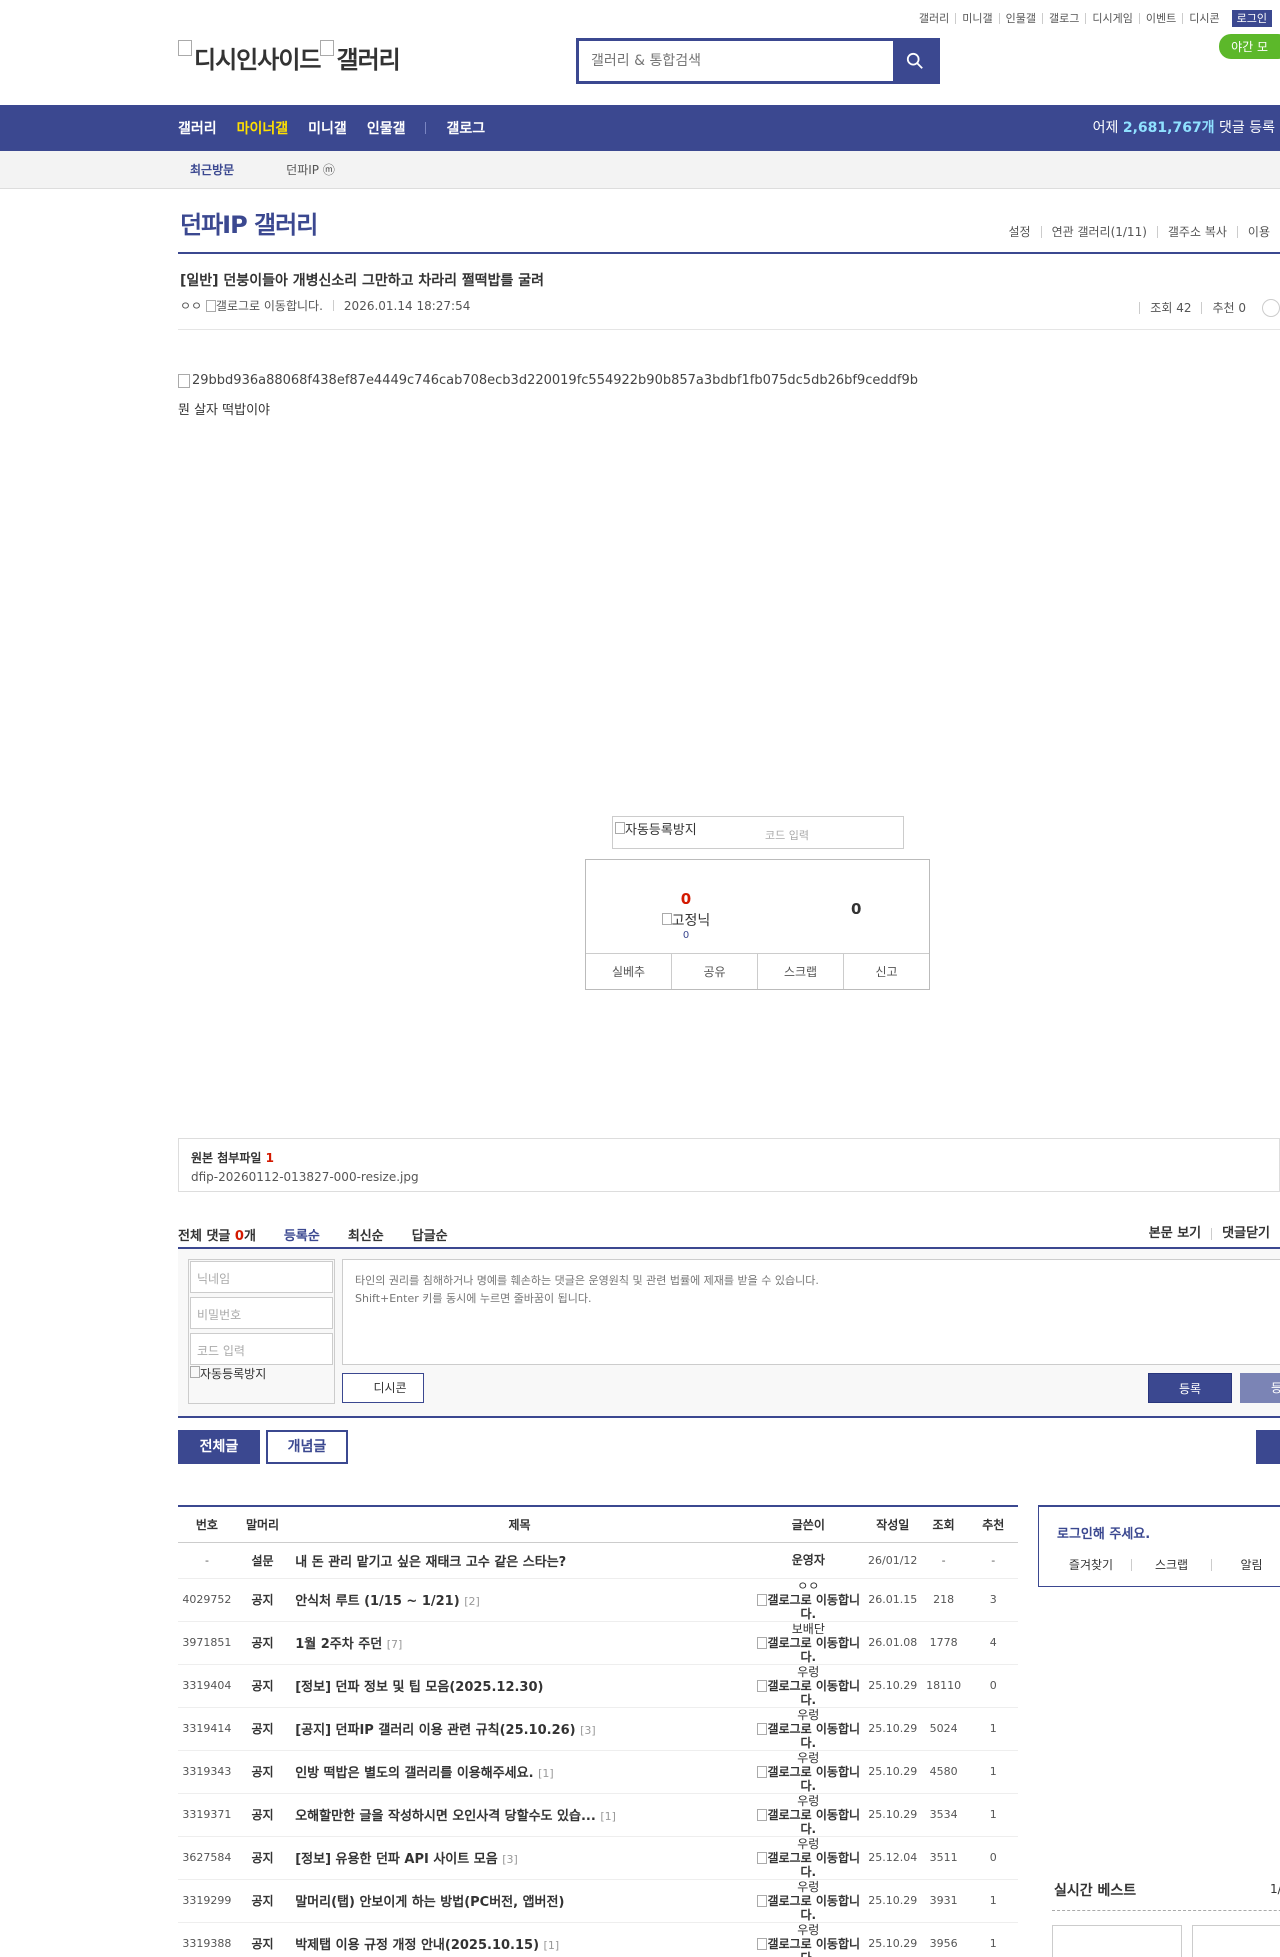 The image size is (1280, 1957). I want to click on nav-minor-gallery: 마이너갤, so click(263, 128).